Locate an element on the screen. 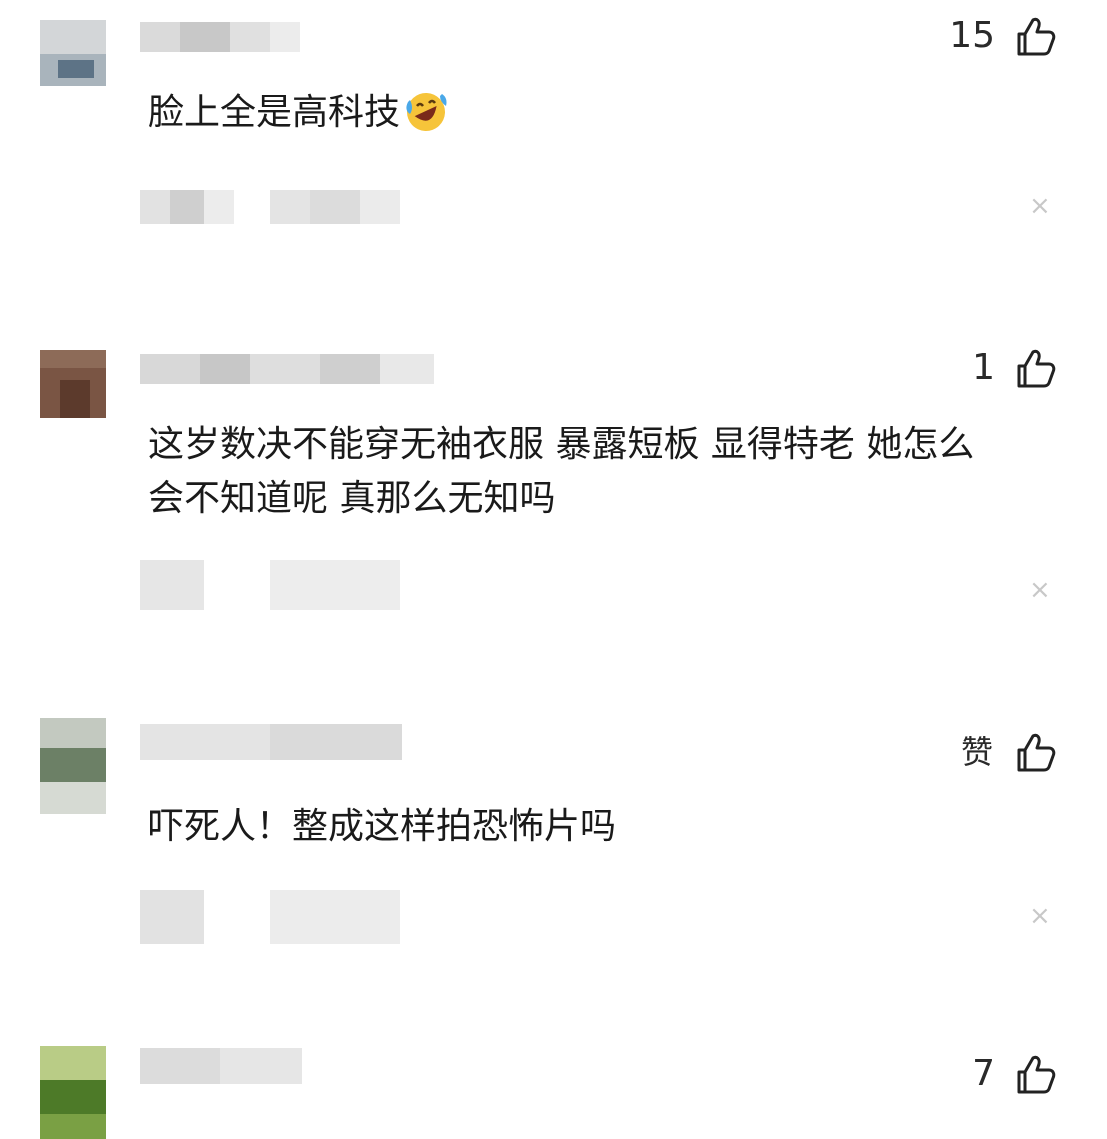  comment-text-content: 脸上全是高科技 is located at coordinates (274, 112).